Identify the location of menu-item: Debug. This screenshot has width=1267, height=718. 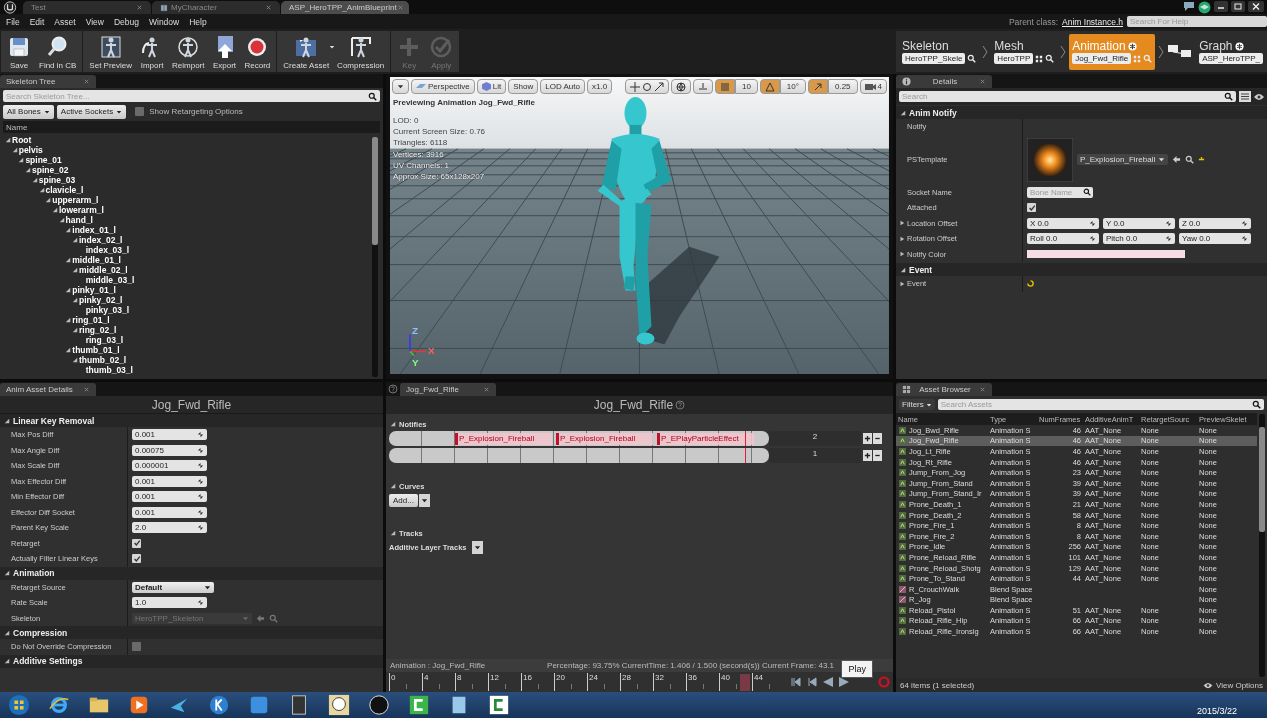
(126, 21).